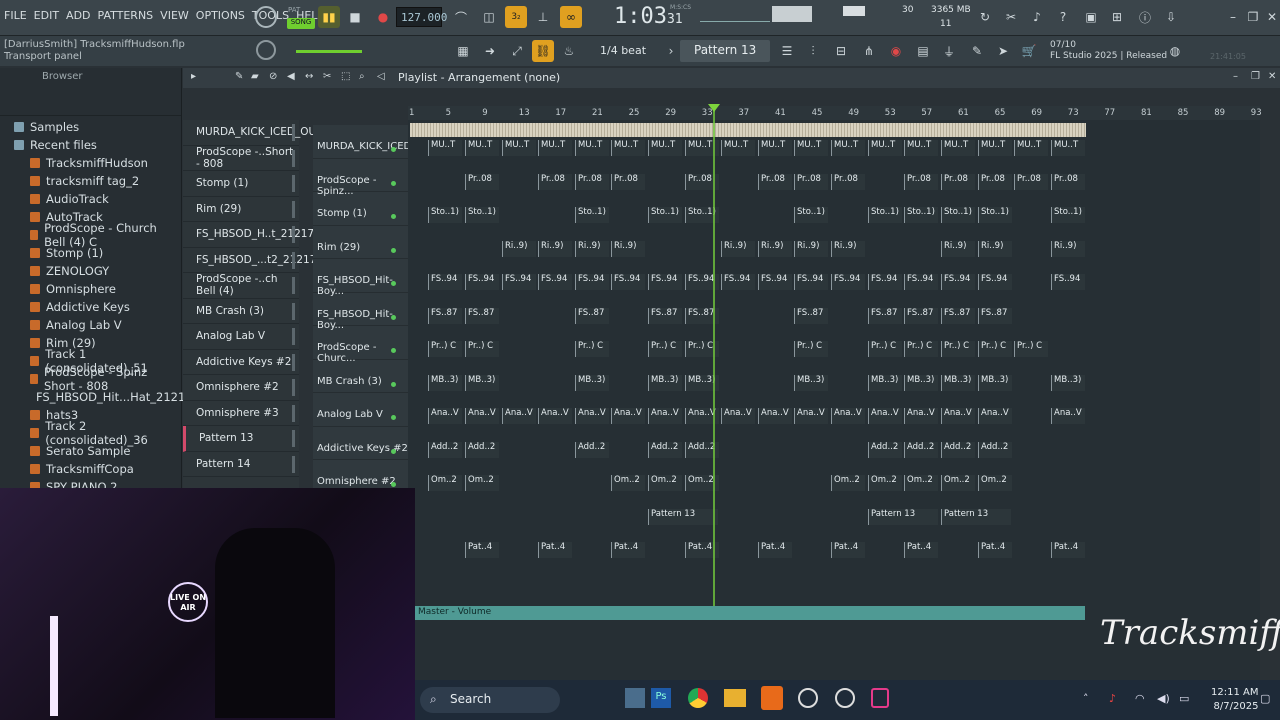  What do you see at coordinates (241, 311) in the screenshot?
I see `picker-item: MB Crash (3)` at bounding box center [241, 311].